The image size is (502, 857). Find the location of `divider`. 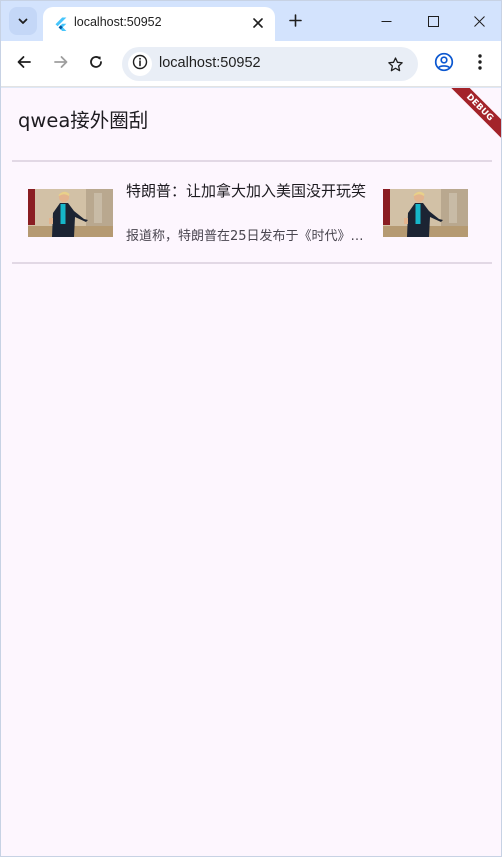

divider is located at coordinates (252, 263).